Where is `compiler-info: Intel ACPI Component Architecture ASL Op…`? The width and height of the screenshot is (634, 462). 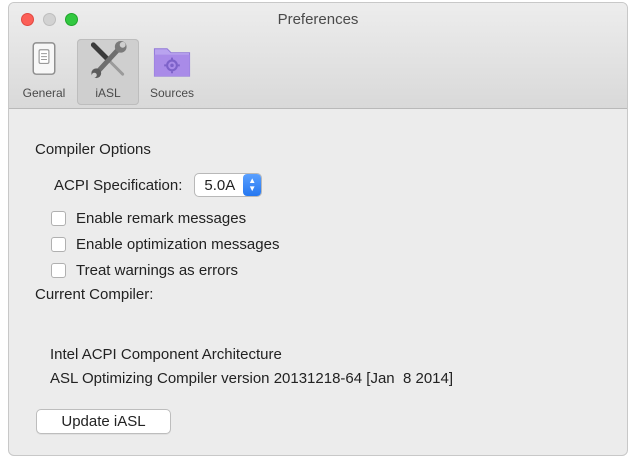
compiler-info: Intel ACPI Component Architecture ASL Op… is located at coordinates (251, 367).